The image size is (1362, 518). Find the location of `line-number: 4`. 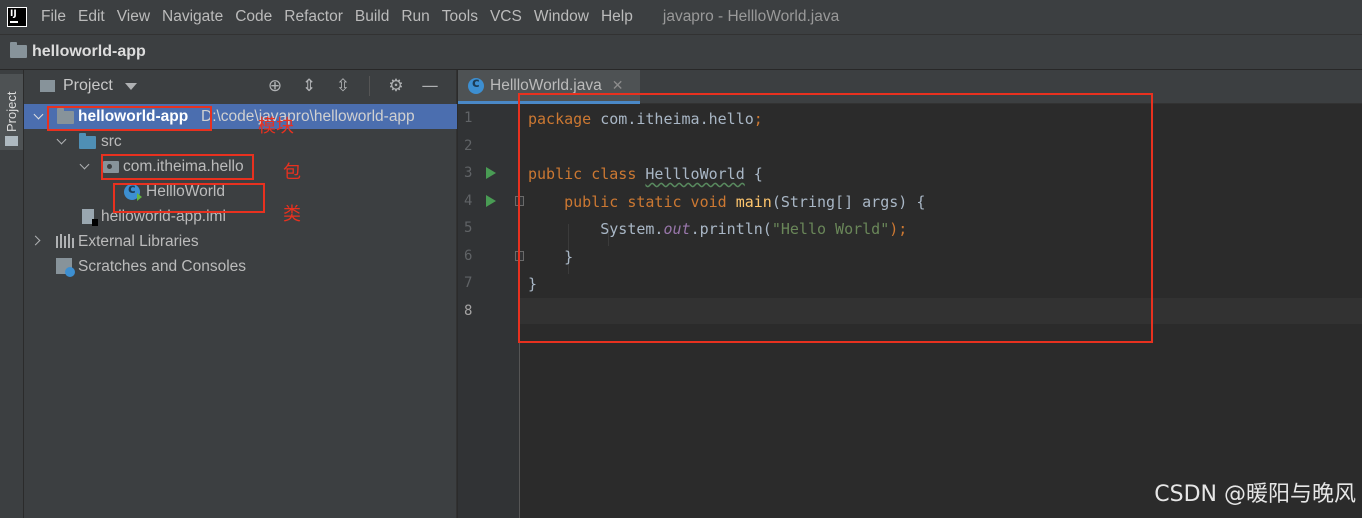

line-number: 4 is located at coordinates (468, 201).